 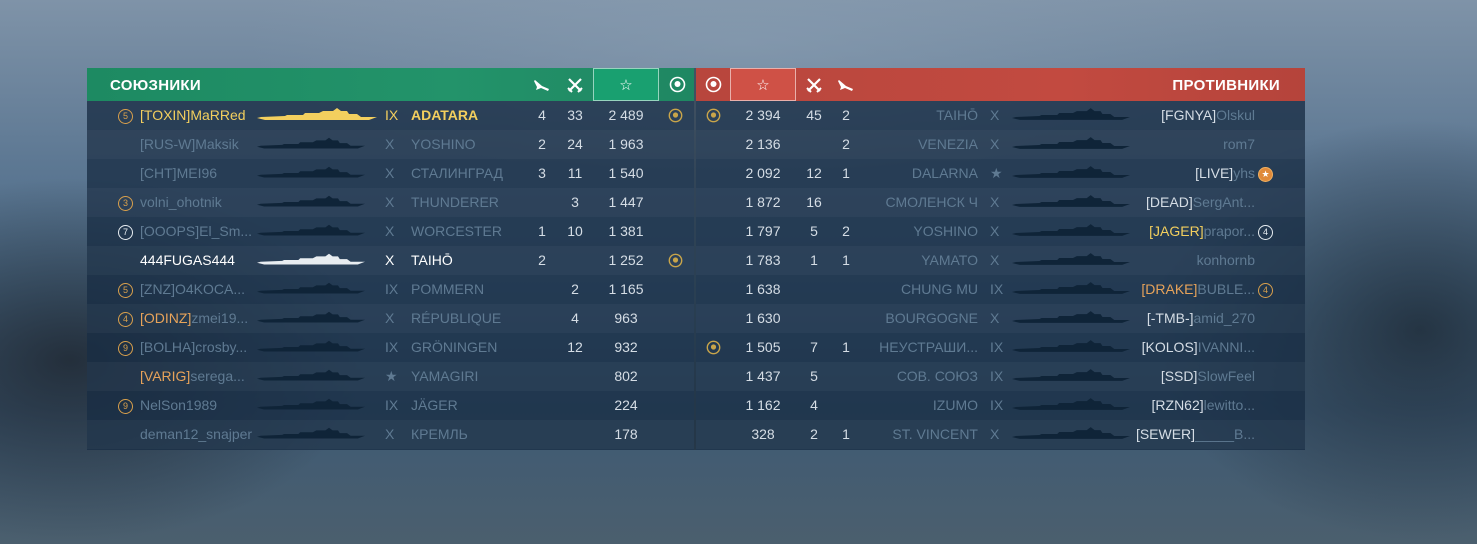 I want to click on enemy-row: 2 394 45 2 TAIHŌ X [FGNYA]Olskul, so click(x=1000, y=115).